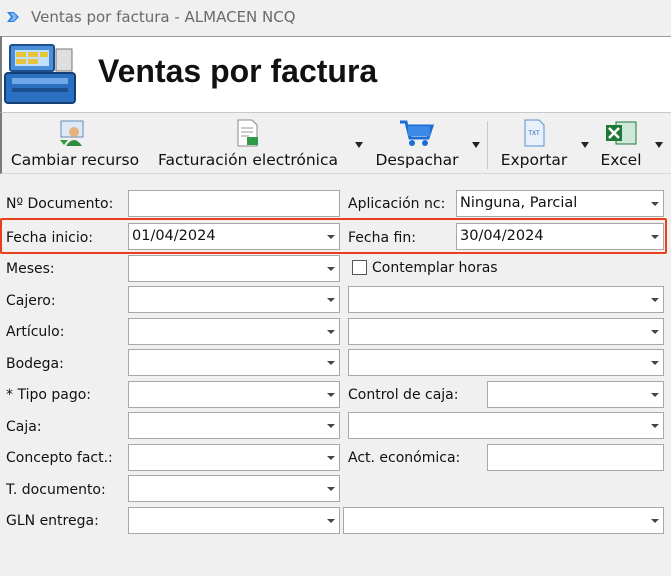 This screenshot has height=576, width=671. I want to click on gln-entrega-name-select, so click(503, 520).